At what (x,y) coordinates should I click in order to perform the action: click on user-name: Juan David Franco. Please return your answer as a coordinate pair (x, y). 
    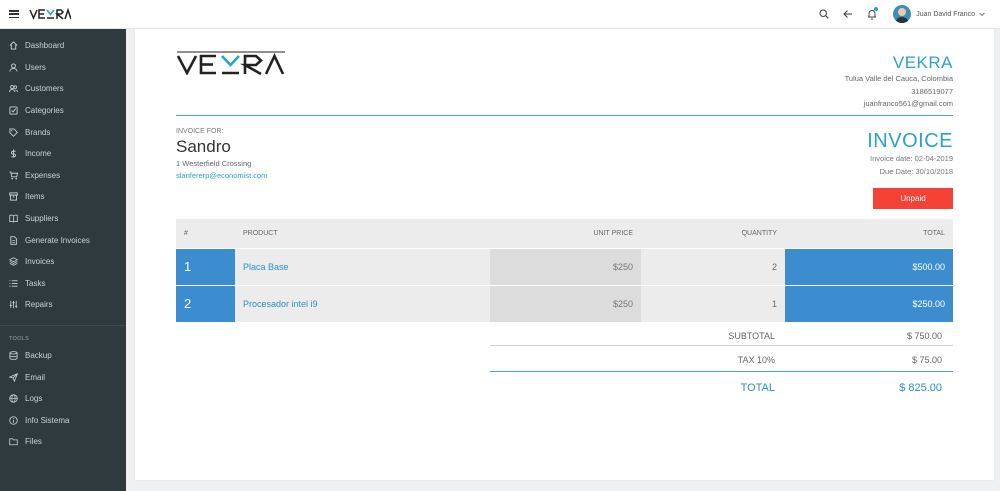
    Looking at the image, I should click on (945, 14).